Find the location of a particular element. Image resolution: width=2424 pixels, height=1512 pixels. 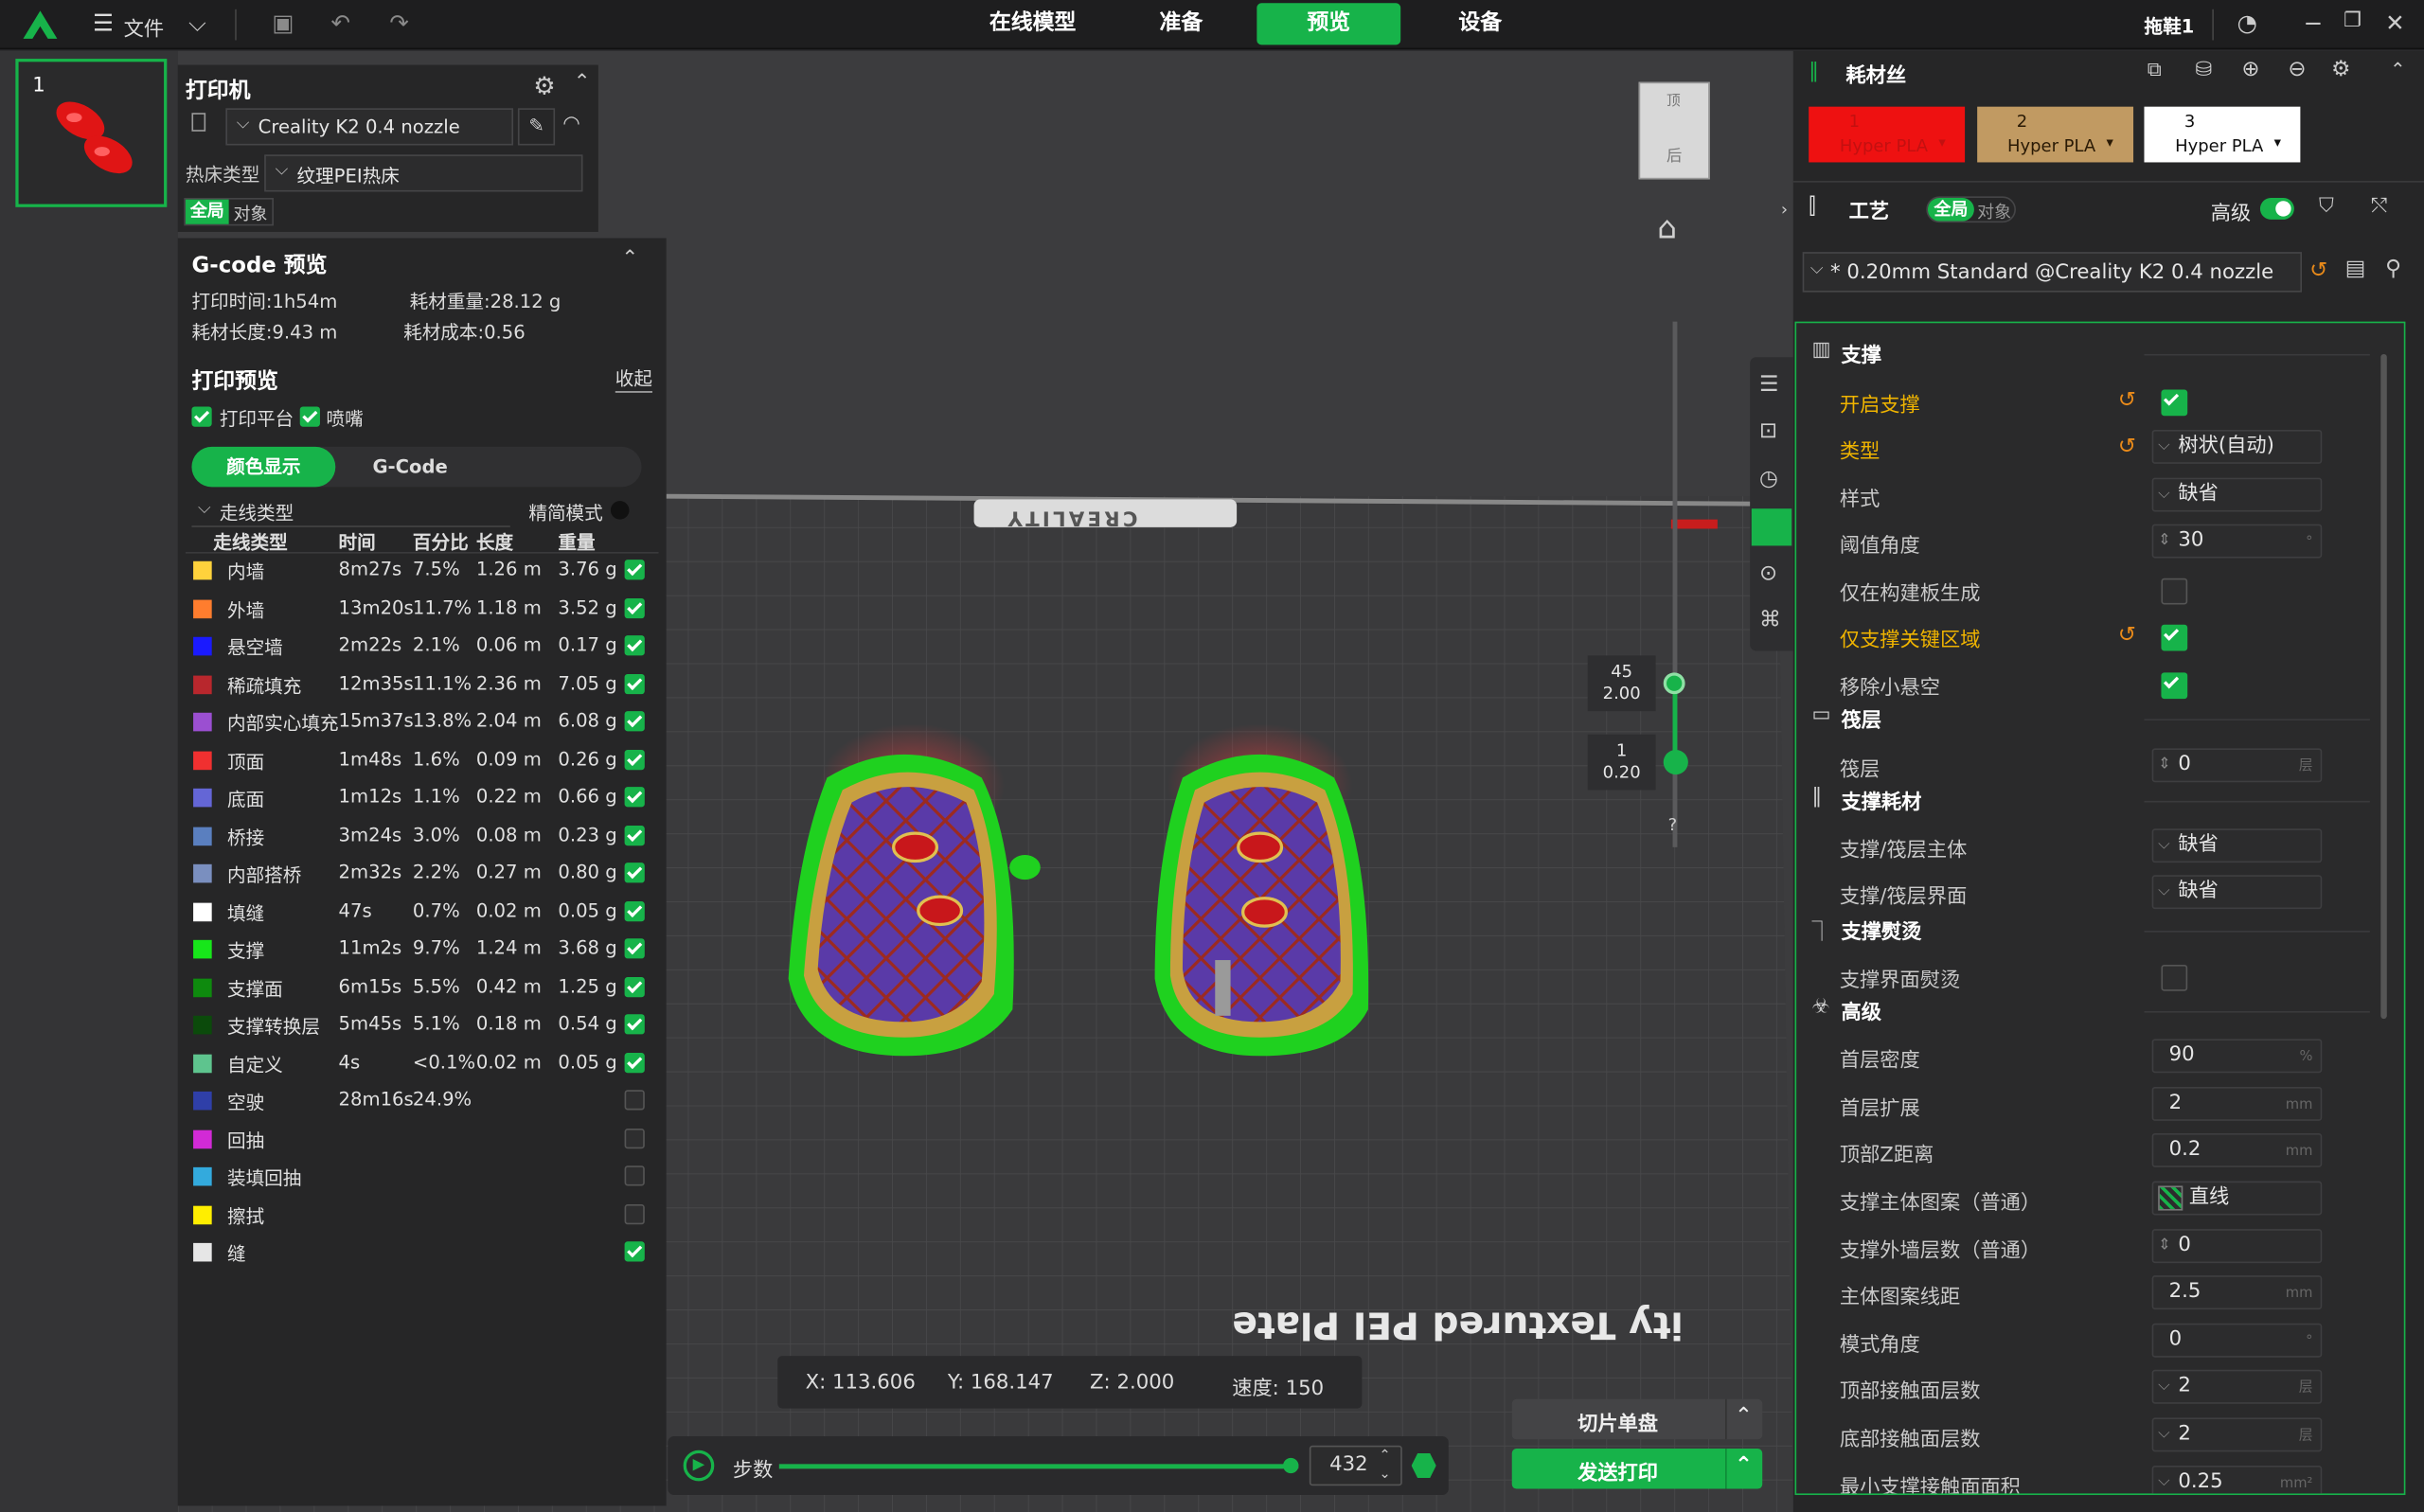

settings-gear-icon: ⚙ is located at coordinates (2341, 69).